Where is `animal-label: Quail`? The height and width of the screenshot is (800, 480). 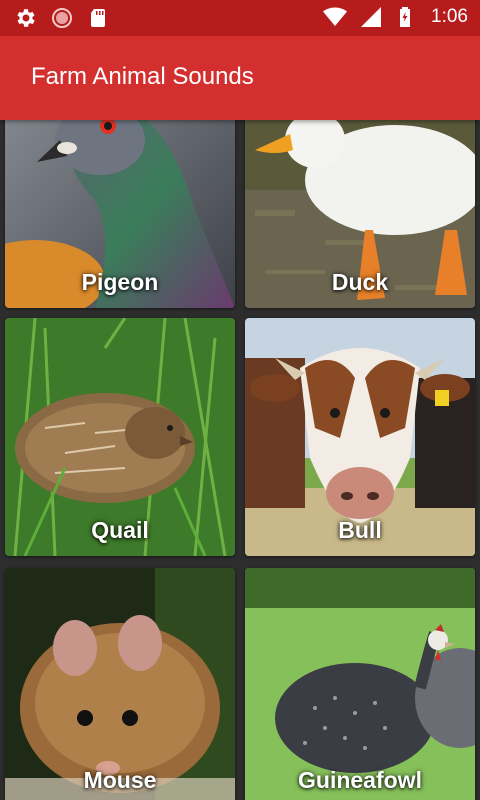
animal-label: Quail is located at coordinates (120, 530).